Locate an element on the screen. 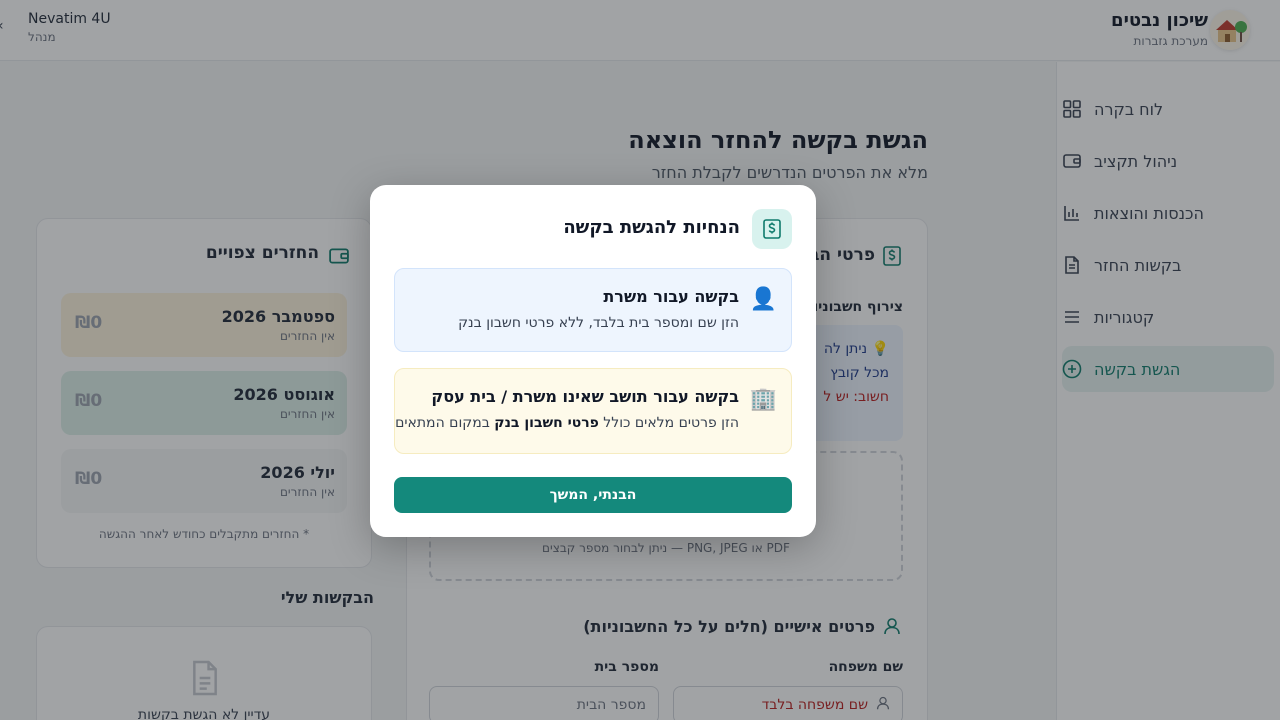  option-text-bold: פרטי חשבון בנק is located at coordinates (546, 423).